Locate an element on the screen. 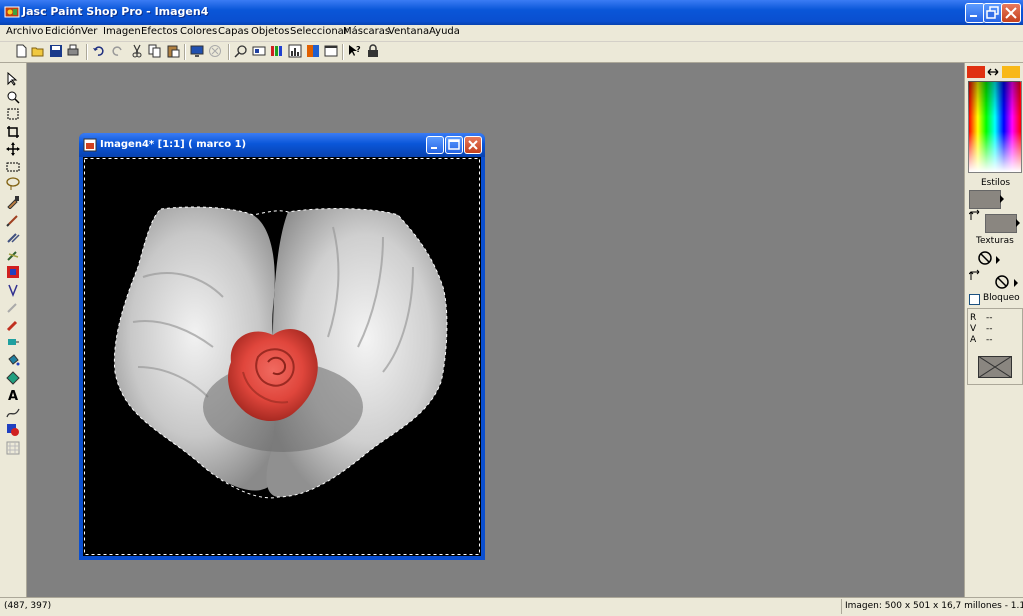  color-palette-icon is located at coordinates (313, 51).